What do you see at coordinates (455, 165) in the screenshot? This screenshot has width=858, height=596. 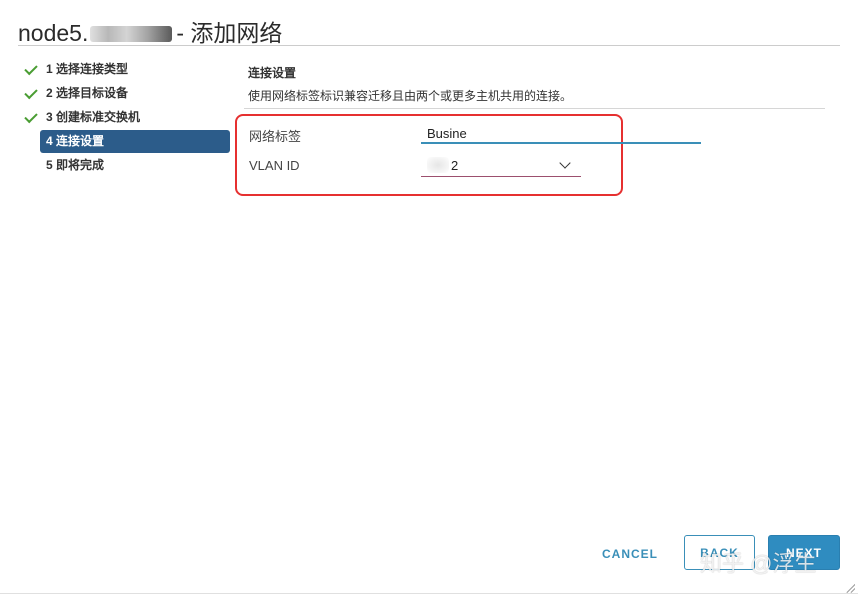 I see `vlan-id-value: 2` at bounding box center [455, 165].